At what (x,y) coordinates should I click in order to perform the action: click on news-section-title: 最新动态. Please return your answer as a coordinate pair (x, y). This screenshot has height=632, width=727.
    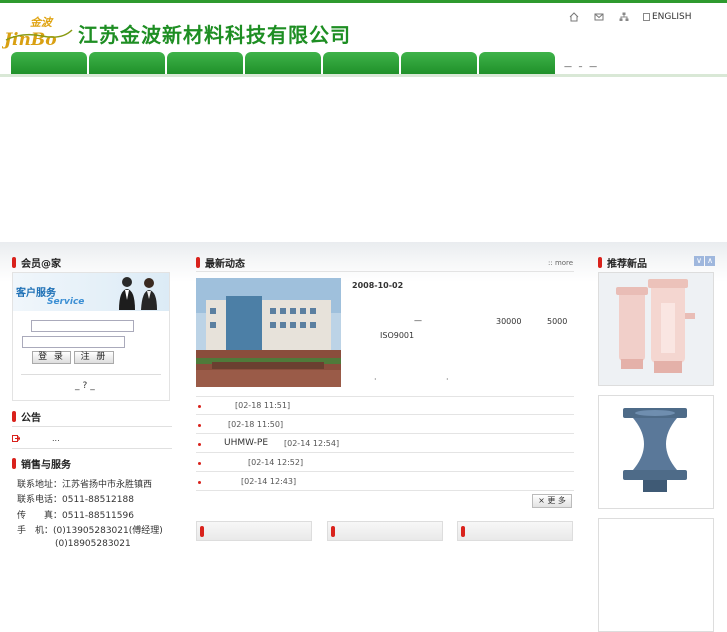
    Looking at the image, I should click on (220, 262).